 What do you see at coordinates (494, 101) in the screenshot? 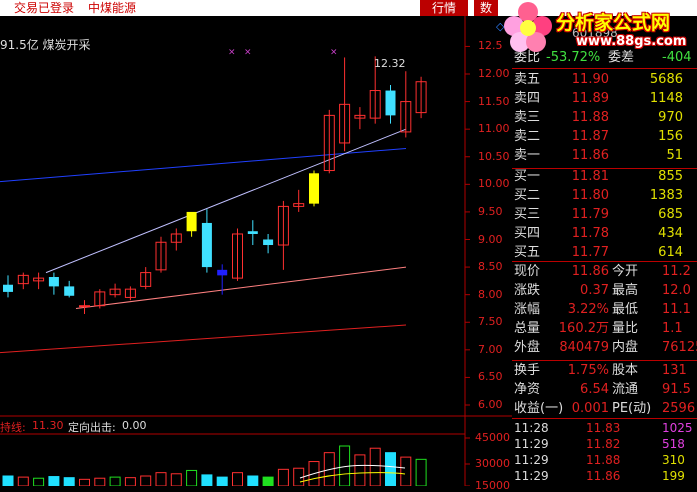
I see `price-tick-label: 11.50` at bounding box center [494, 101].